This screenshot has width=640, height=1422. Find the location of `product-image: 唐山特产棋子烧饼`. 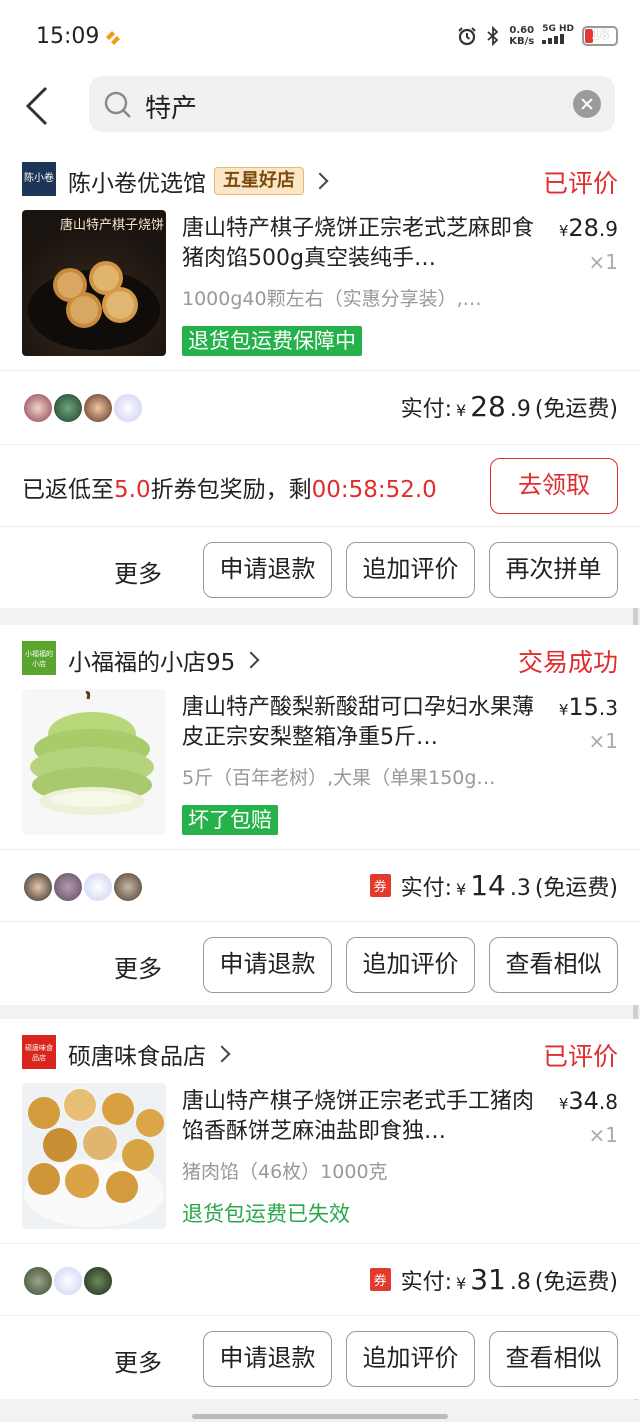

product-image: 唐山特产棋子烧饼 is located at coordinates (94, 283).